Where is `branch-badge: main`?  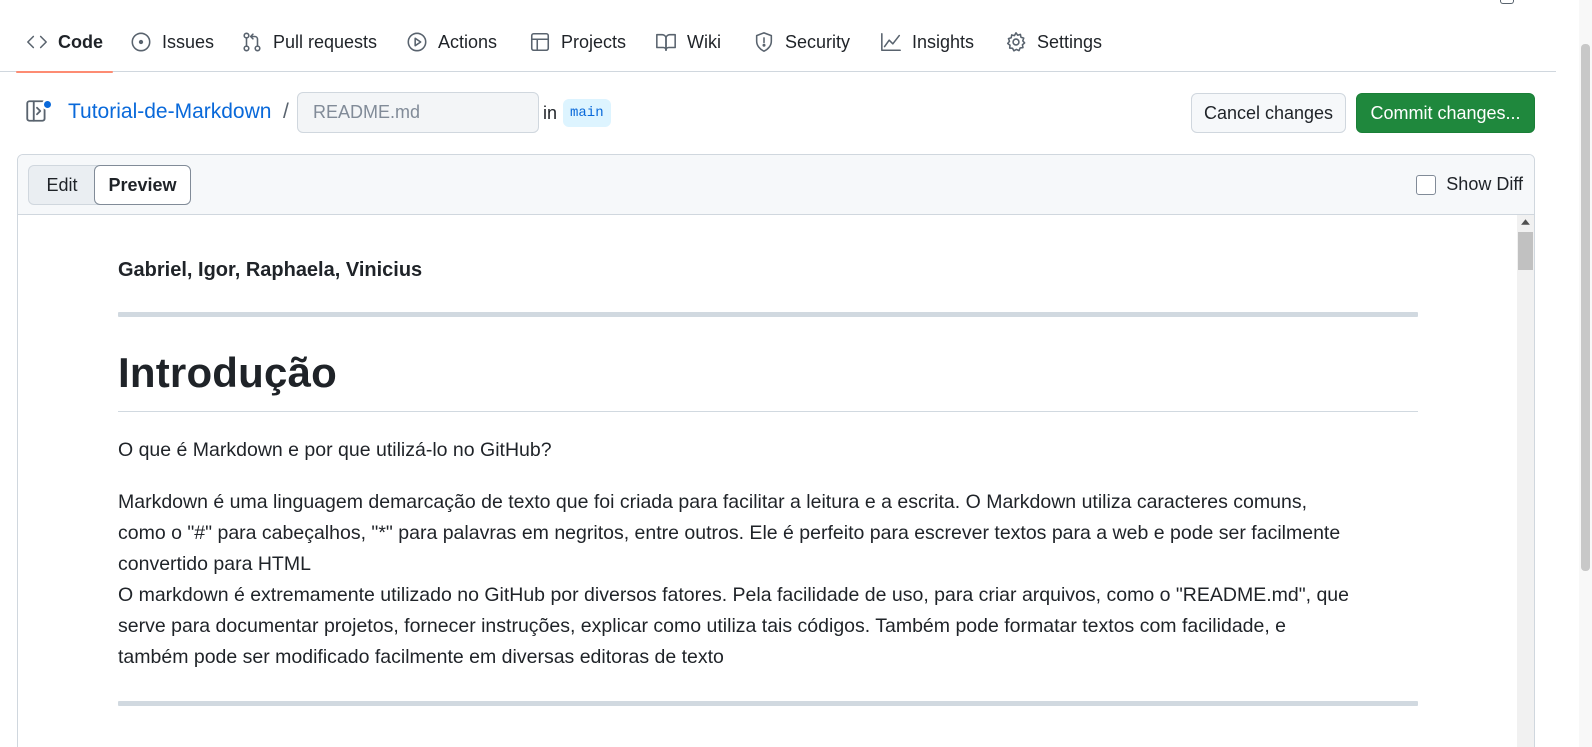 branch-badge: main is located at coordinates (587, 113).